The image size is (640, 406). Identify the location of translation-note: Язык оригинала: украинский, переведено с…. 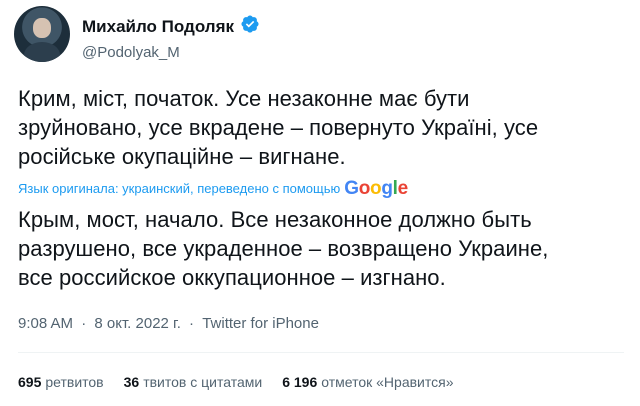
(213, 188).